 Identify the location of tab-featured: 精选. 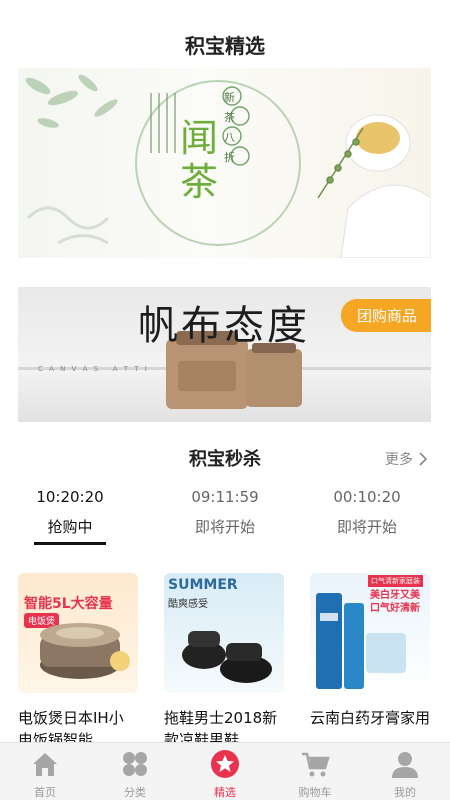
(225, 771).